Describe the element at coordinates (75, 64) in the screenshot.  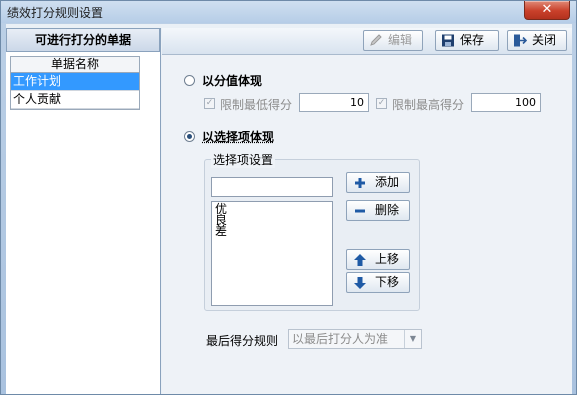
I see `column-header-document-name: 单据名称` at that location.